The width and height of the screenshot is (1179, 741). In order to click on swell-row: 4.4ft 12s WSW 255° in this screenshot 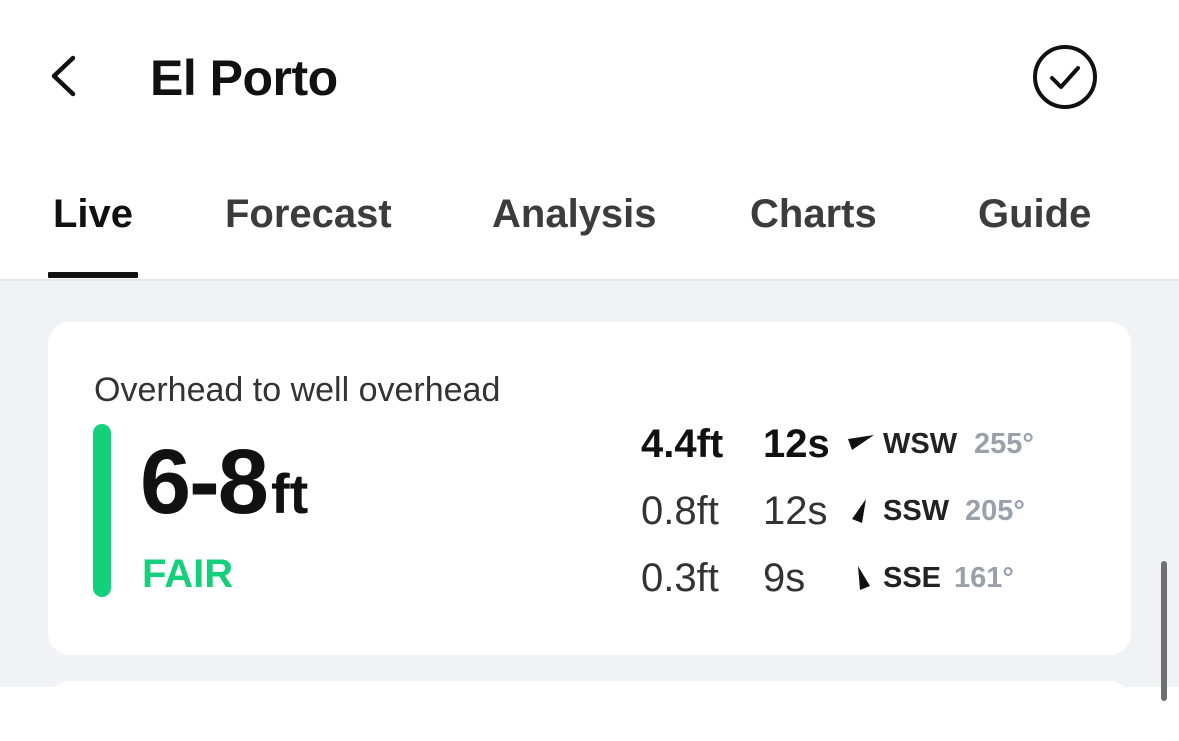, I will do `click(871, 444)`.